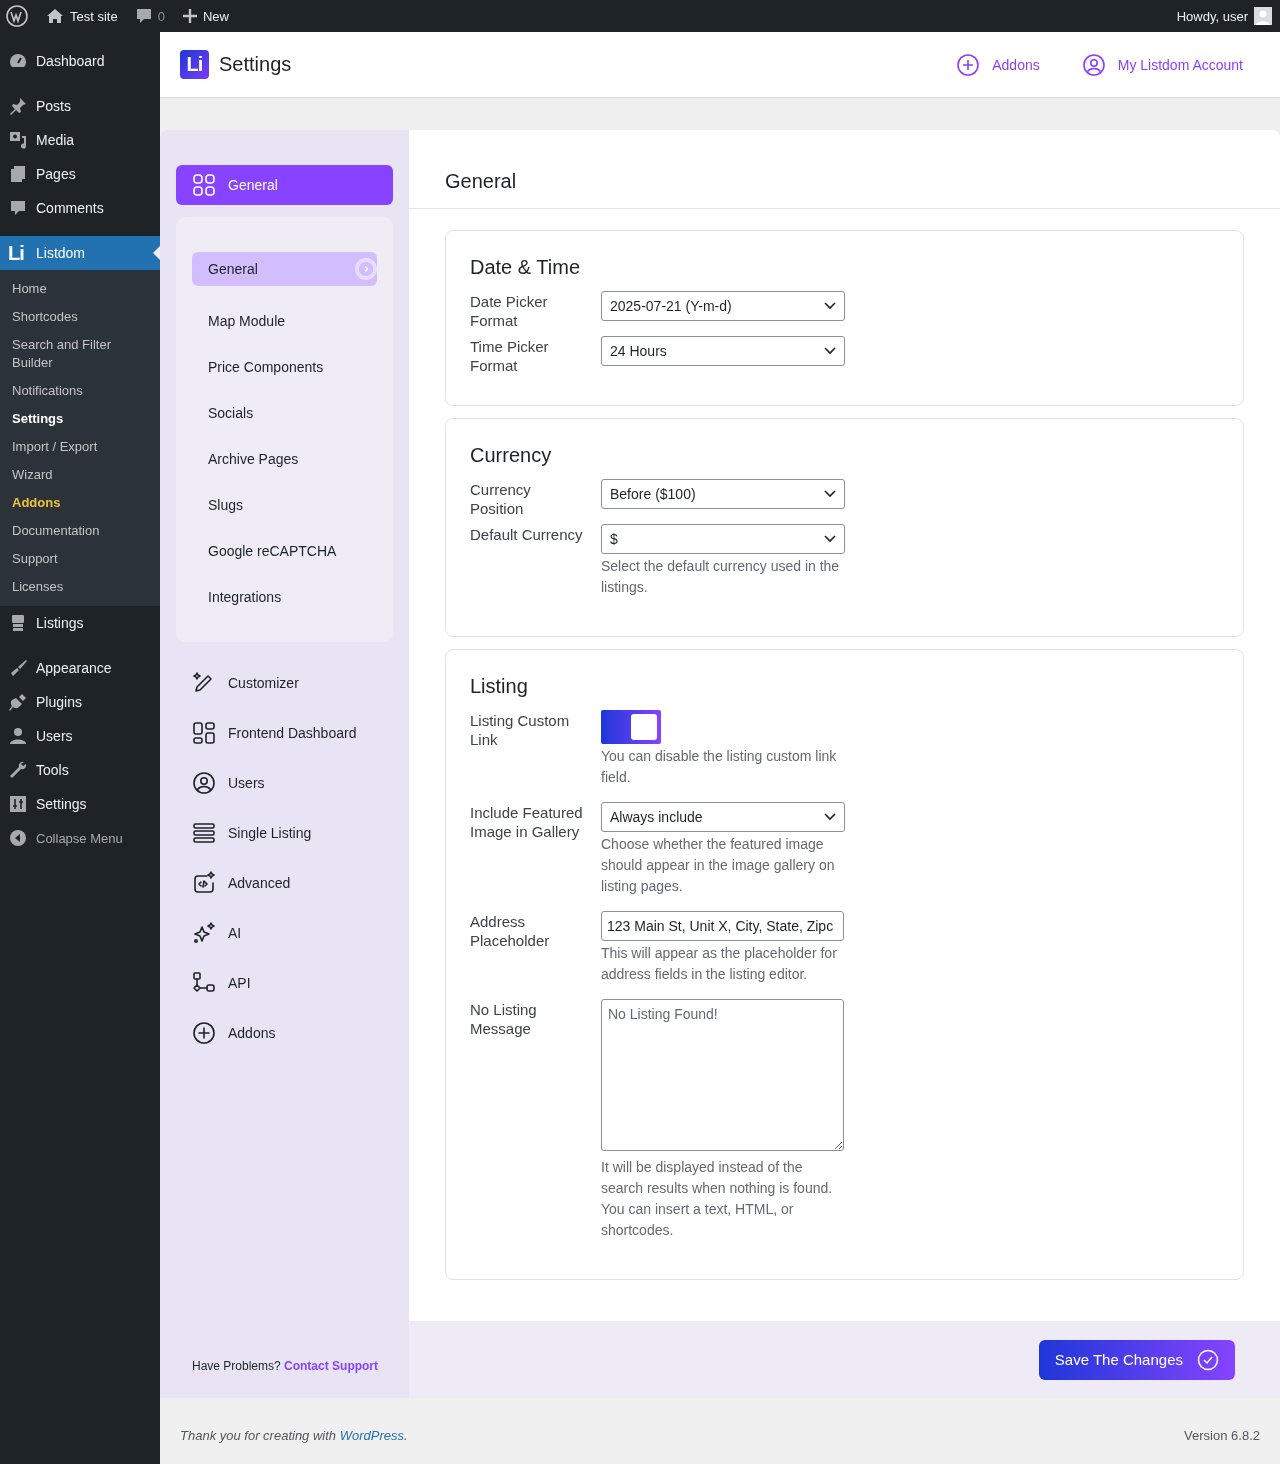 The width and height of the screenshot is (1280, 1464). What do you see at coordinates (18, 702) in the screenshot?
I see `plug-icon` at bounding box center [18, 702].